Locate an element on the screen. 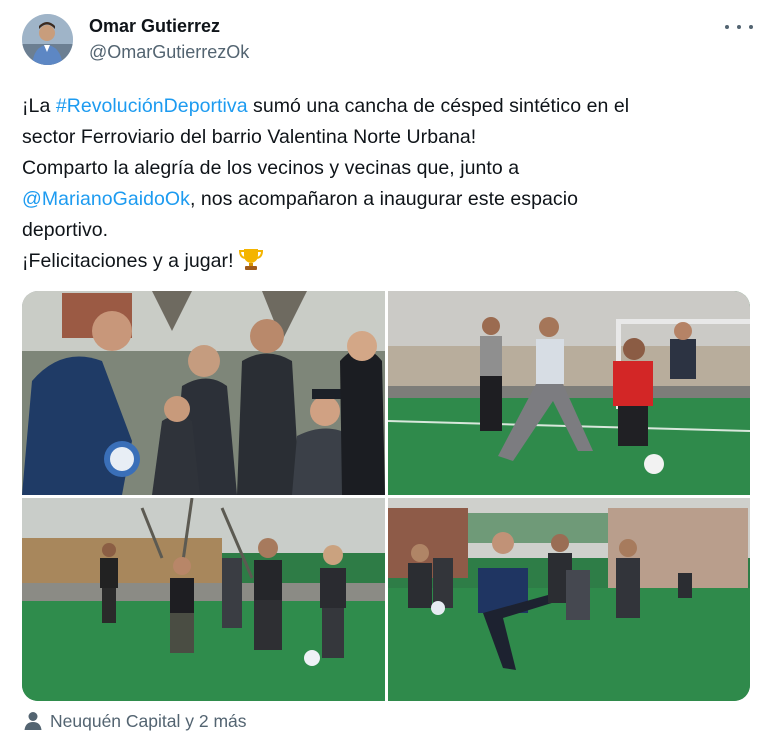 Image resolution: width=770 pixels, height=754 pixels. tweet-line: ¡Felicitaciones y a jugar! is located at coordinates (387, 261).